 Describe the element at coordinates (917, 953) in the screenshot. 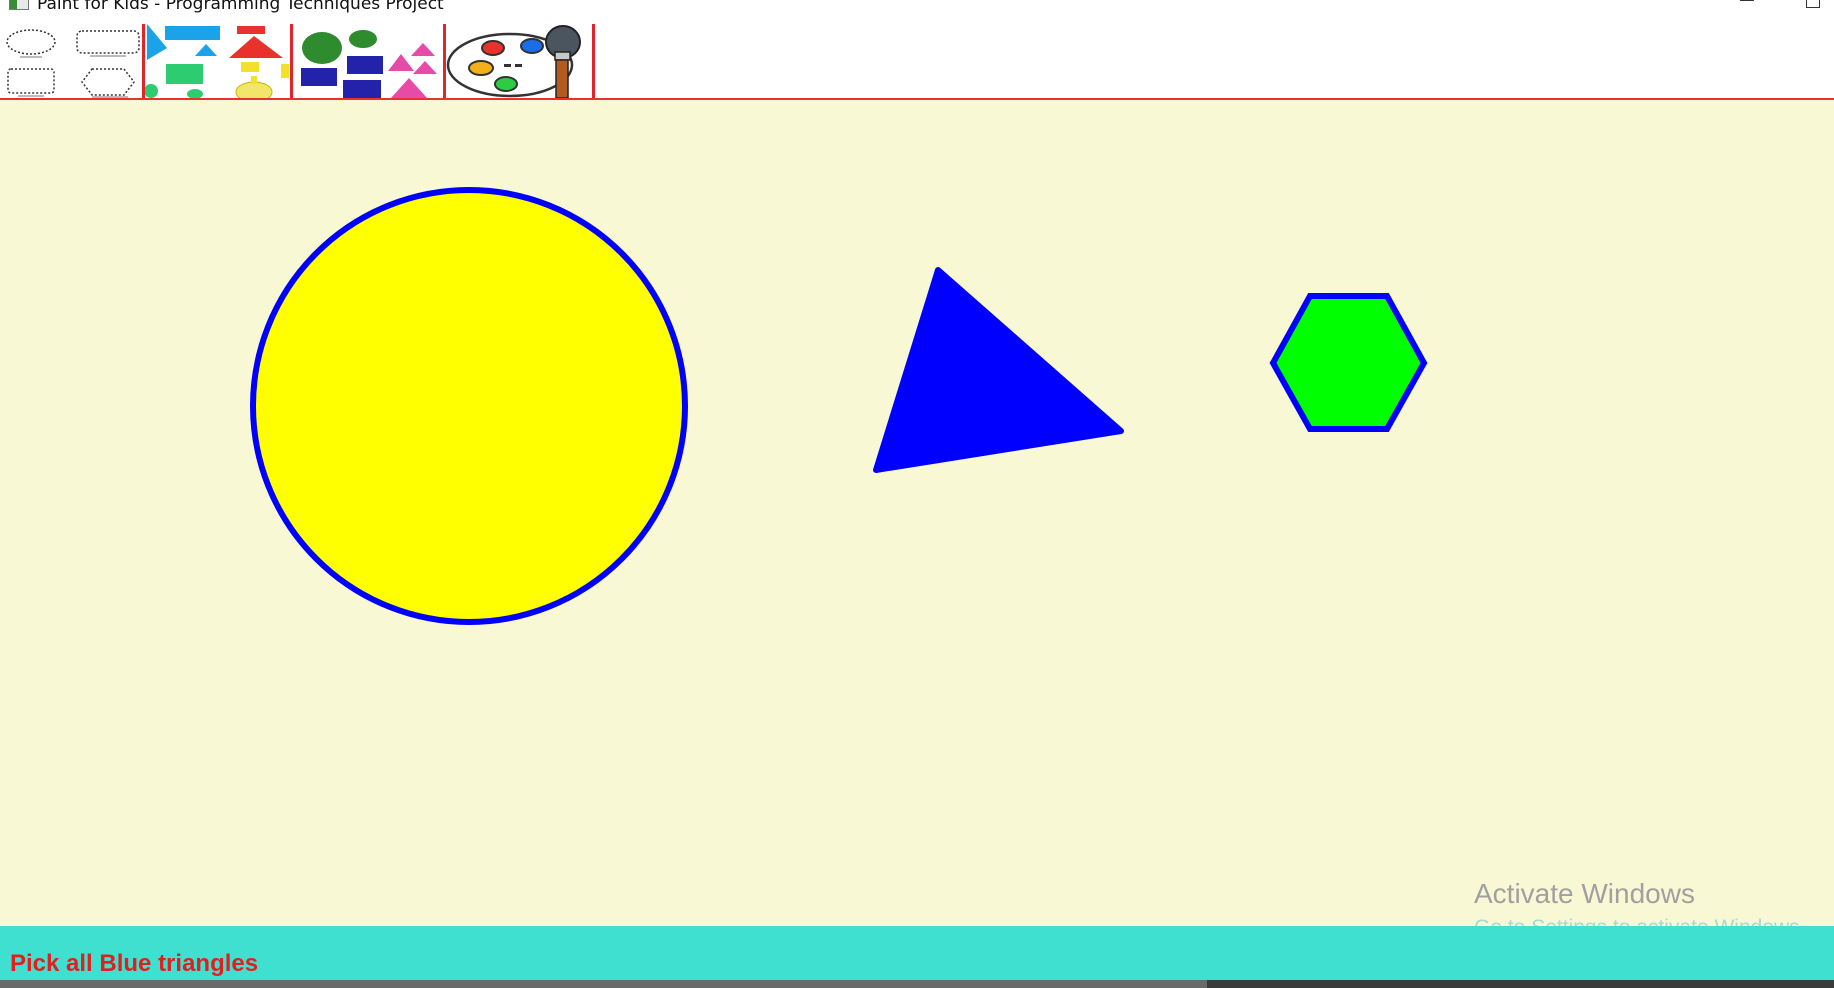

I see `status-bar: Pick all Blue triangles` at that location.